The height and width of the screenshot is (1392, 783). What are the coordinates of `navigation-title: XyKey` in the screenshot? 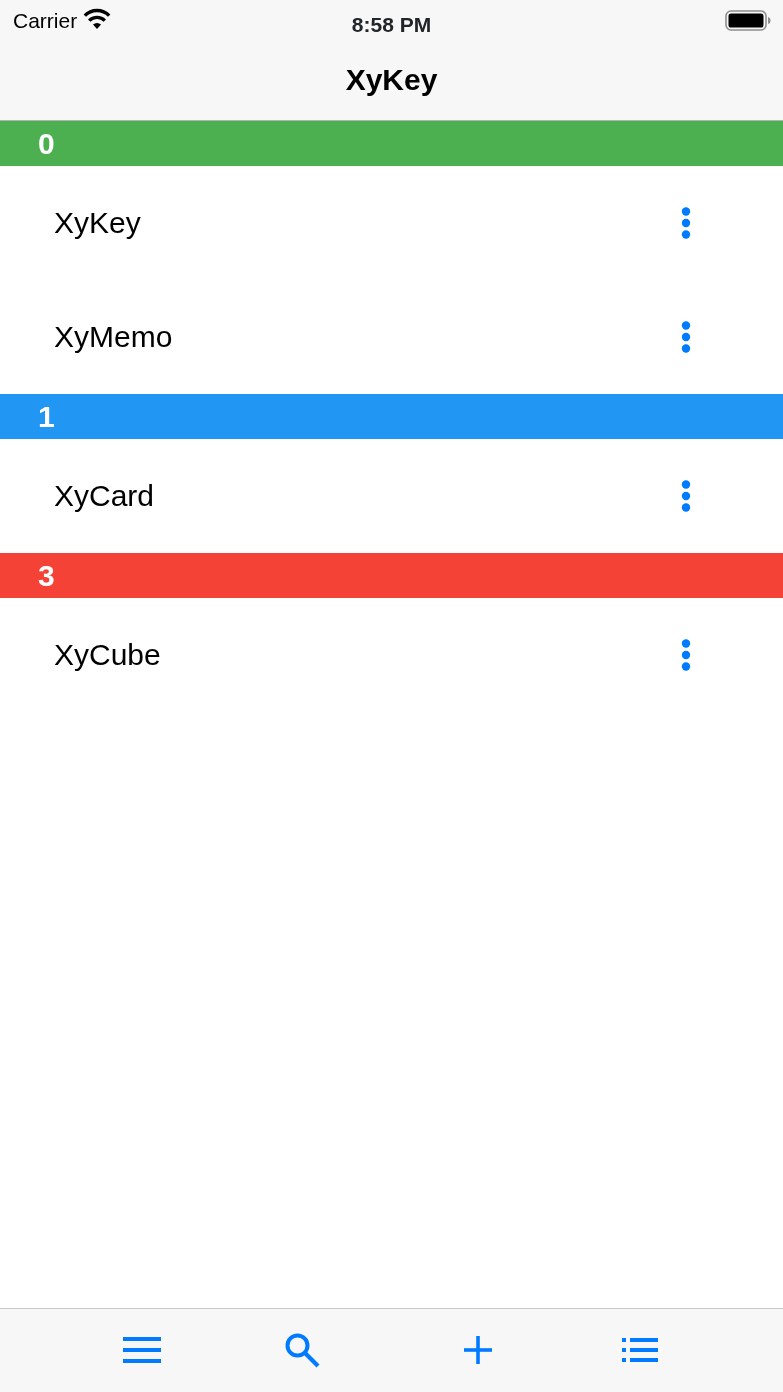 It's located at (391, 80).